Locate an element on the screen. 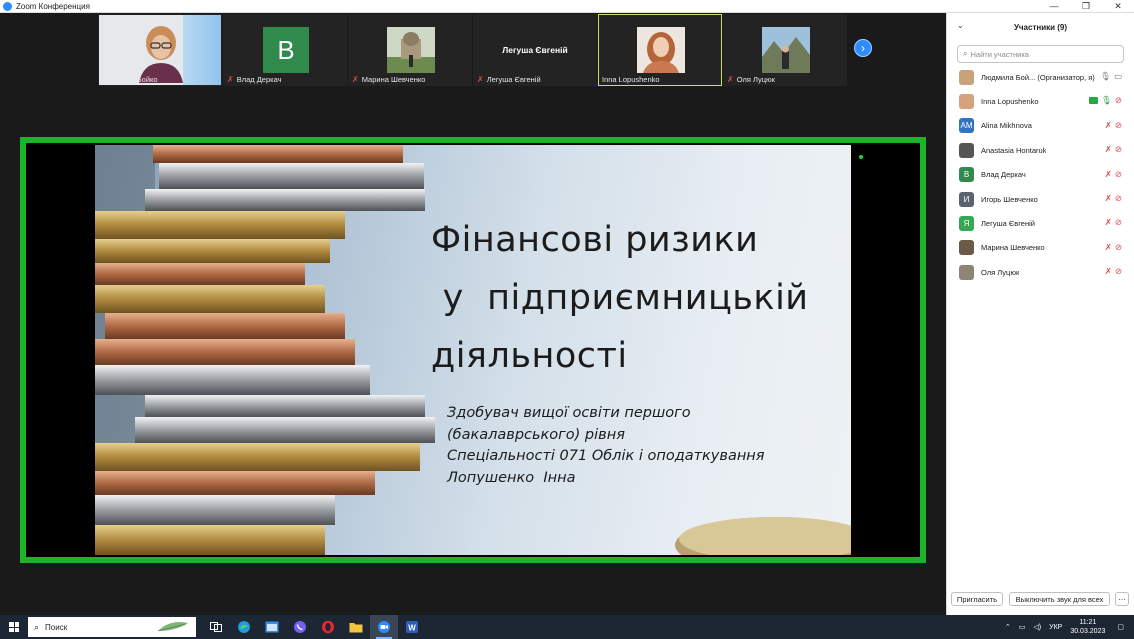 This screenshot has width=1134, height=639. window-controls: — ❐ ✕ is located at coordinates (1086, 6).